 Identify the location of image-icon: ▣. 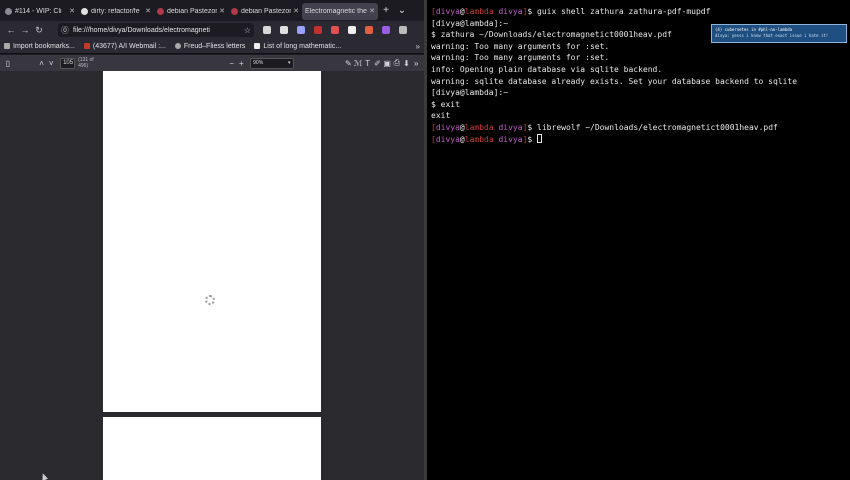
(387, 63).